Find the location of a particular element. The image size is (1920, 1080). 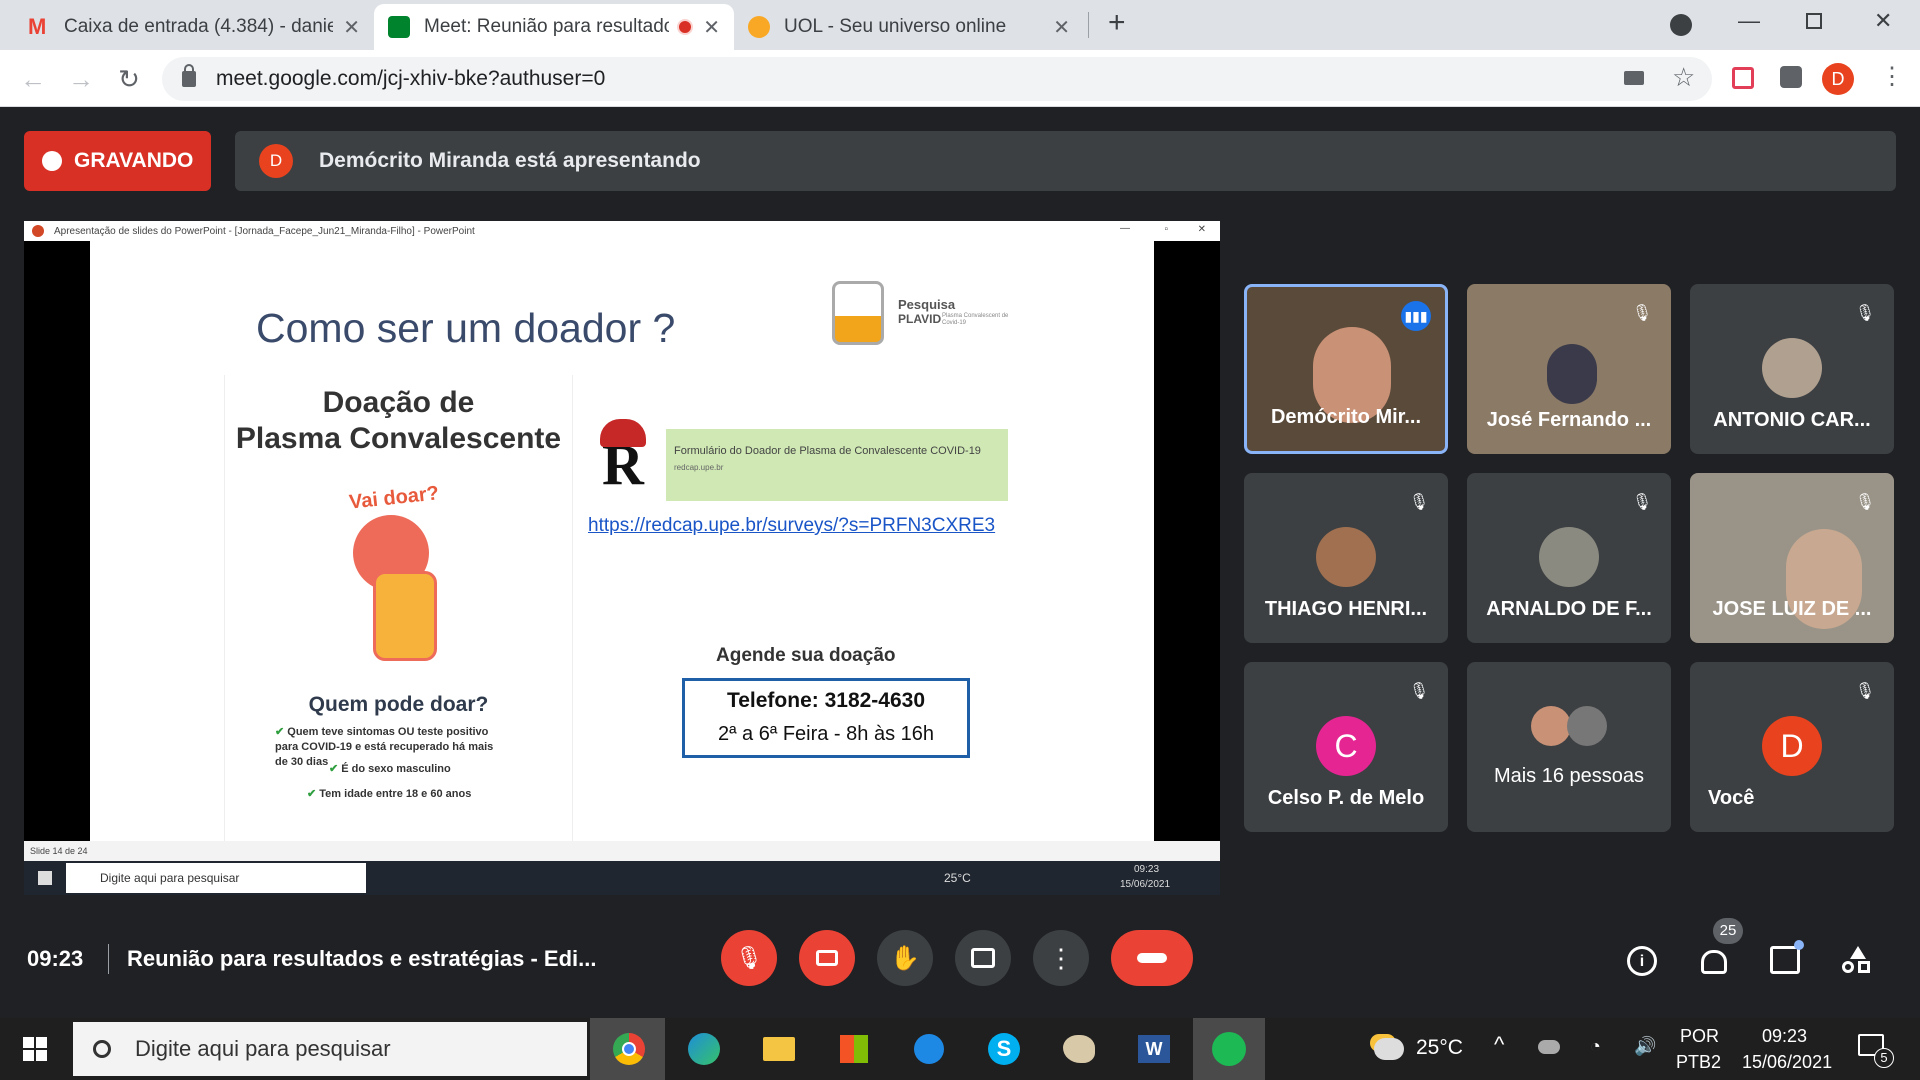

chat-unread-dot is located at coordinates (1799, 945).